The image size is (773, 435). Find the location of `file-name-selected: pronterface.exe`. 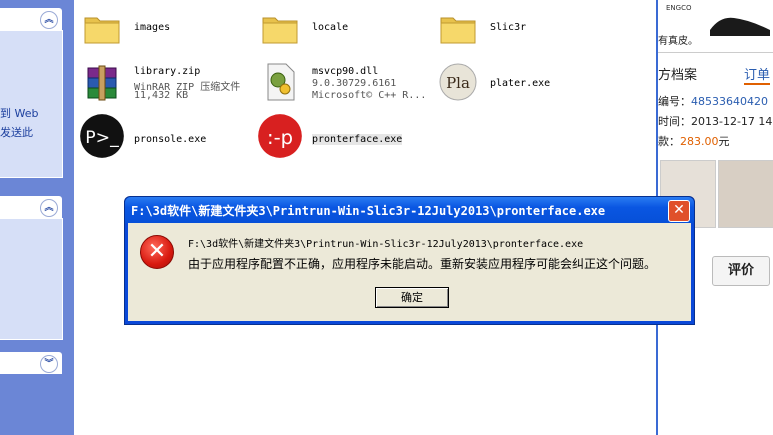

file-name-selected: pronterface.exe is located at coordinates (357, 139).